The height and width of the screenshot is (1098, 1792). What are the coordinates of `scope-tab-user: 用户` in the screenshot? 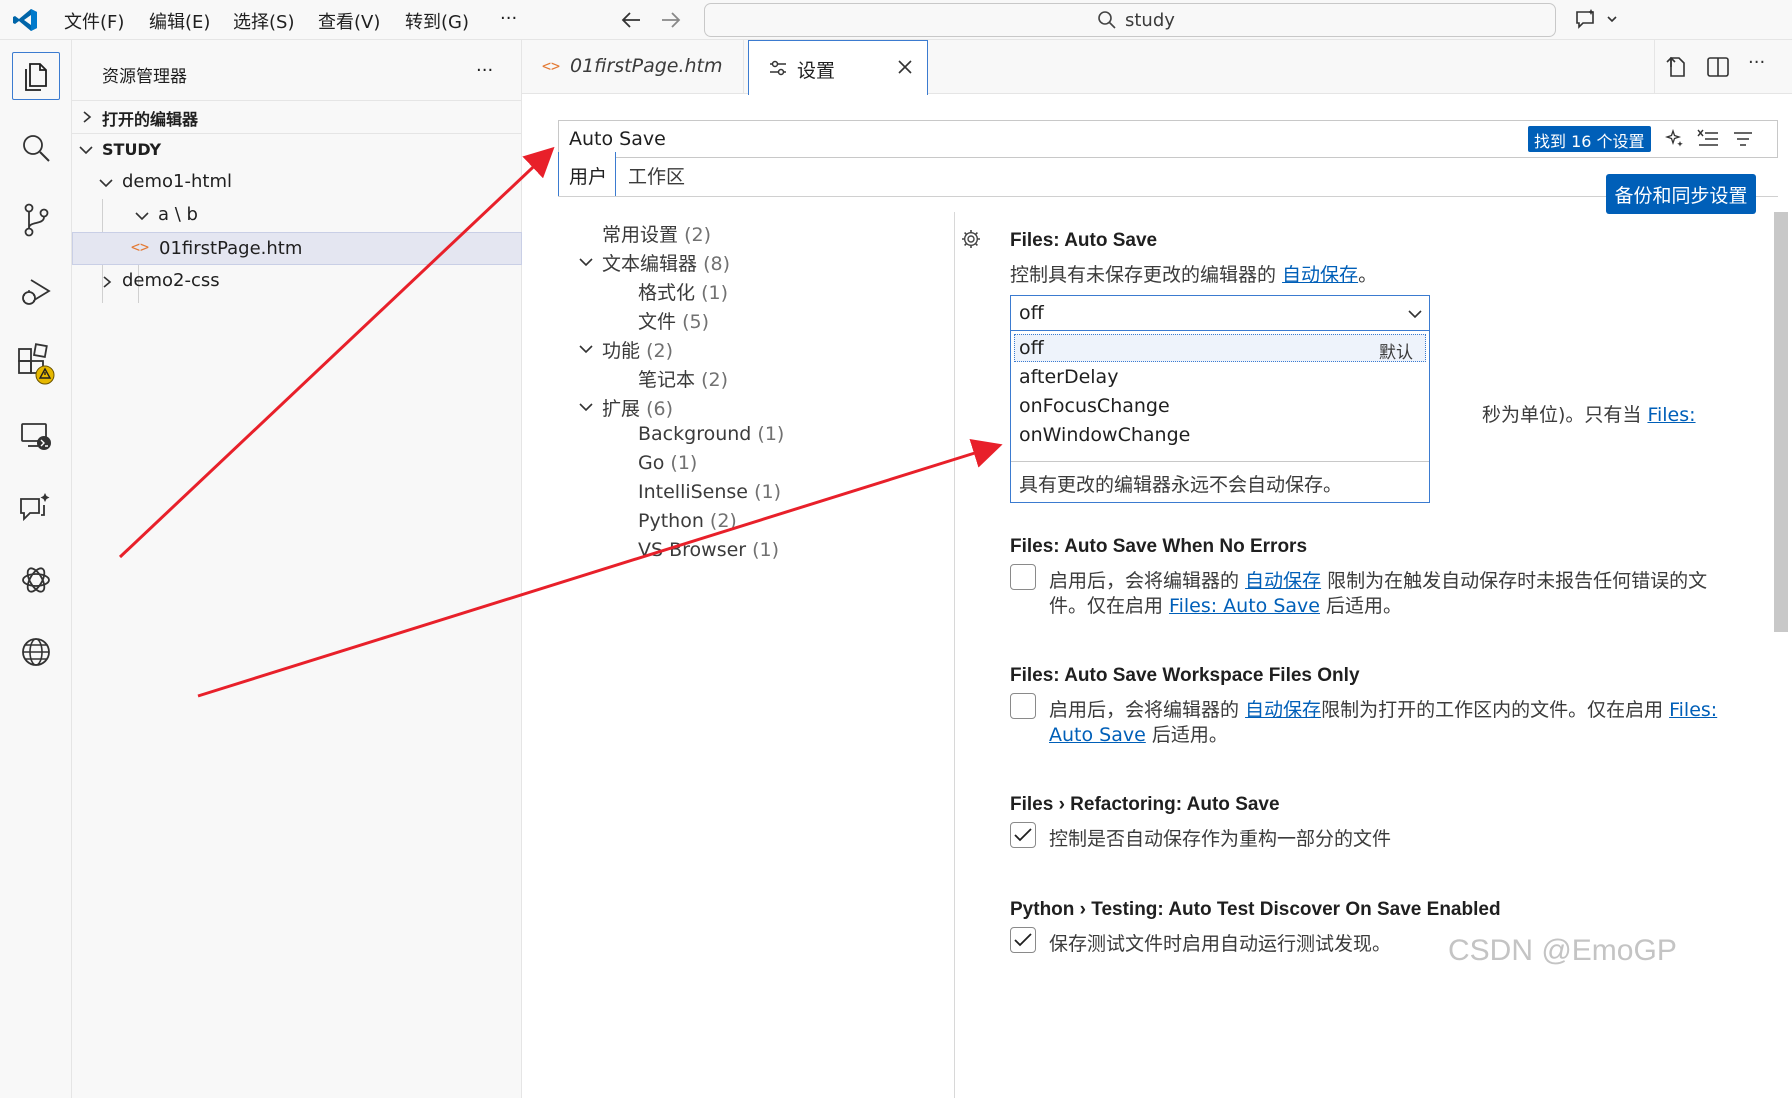 It's located at (587, 174).